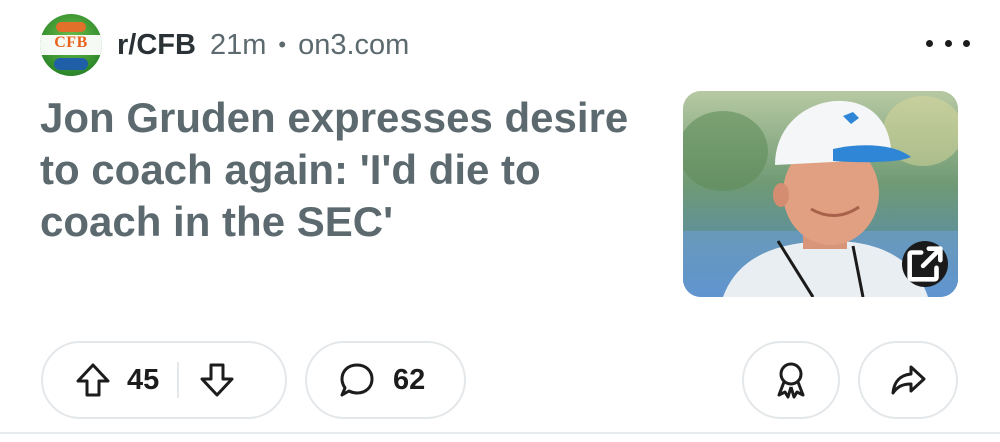  Describe the element at coordinates (925, 264) in the screenshot. I see `external-link-icon` at that location.